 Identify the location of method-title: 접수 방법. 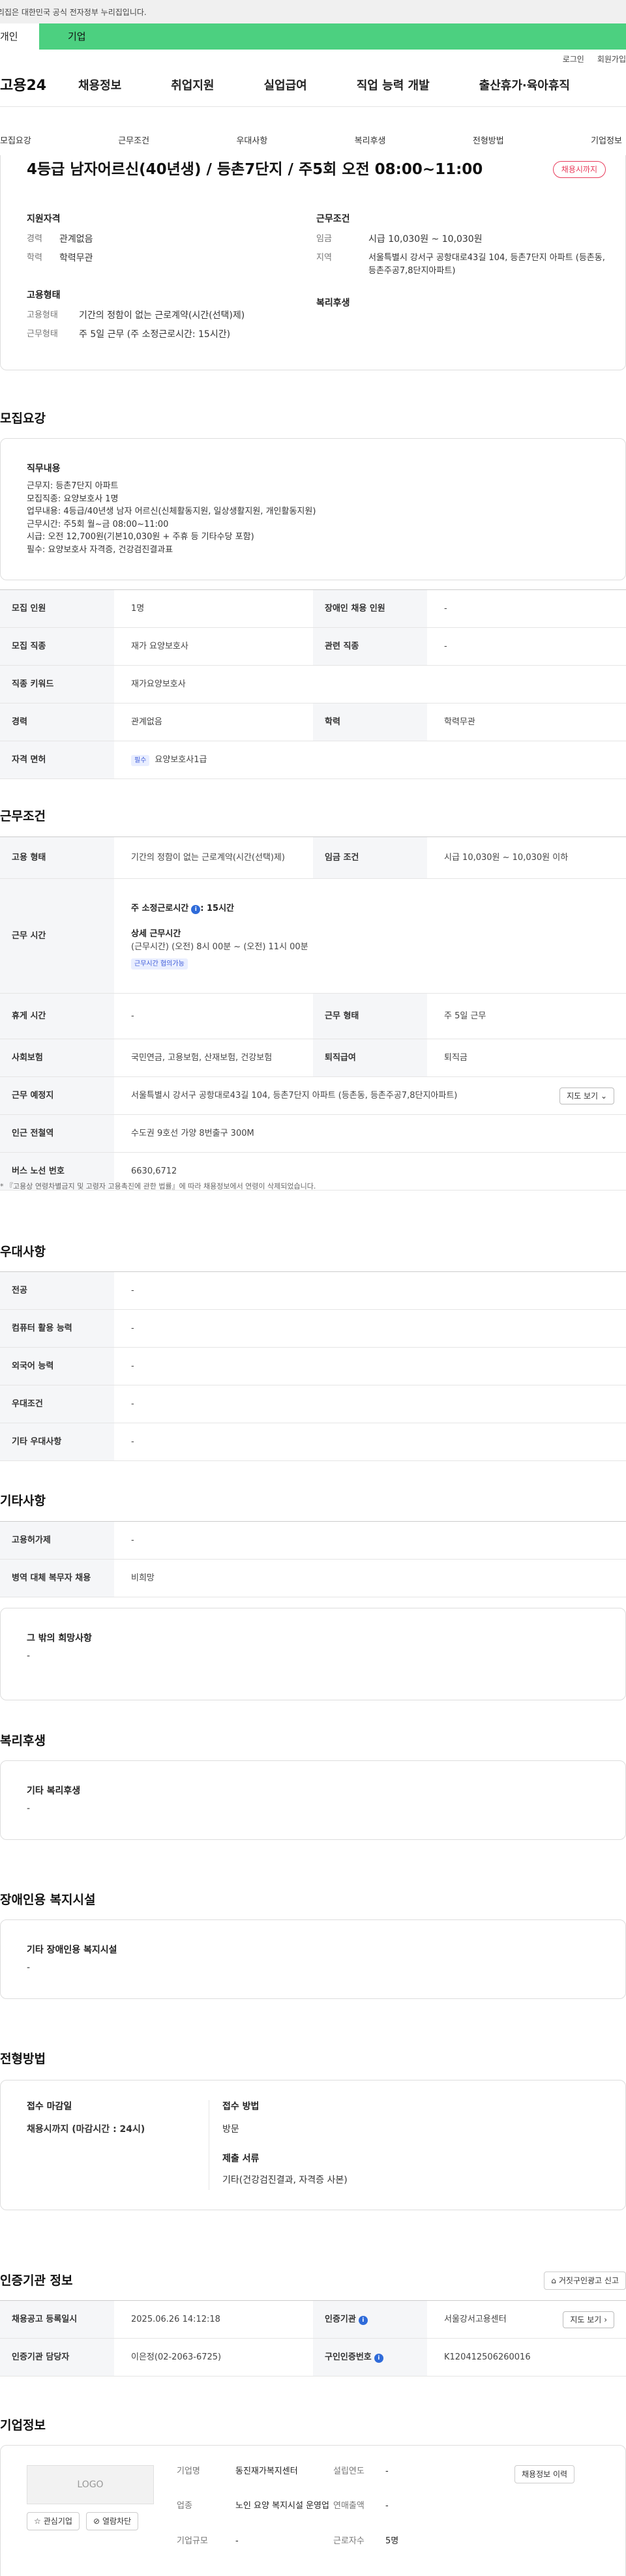
(241, 2106).